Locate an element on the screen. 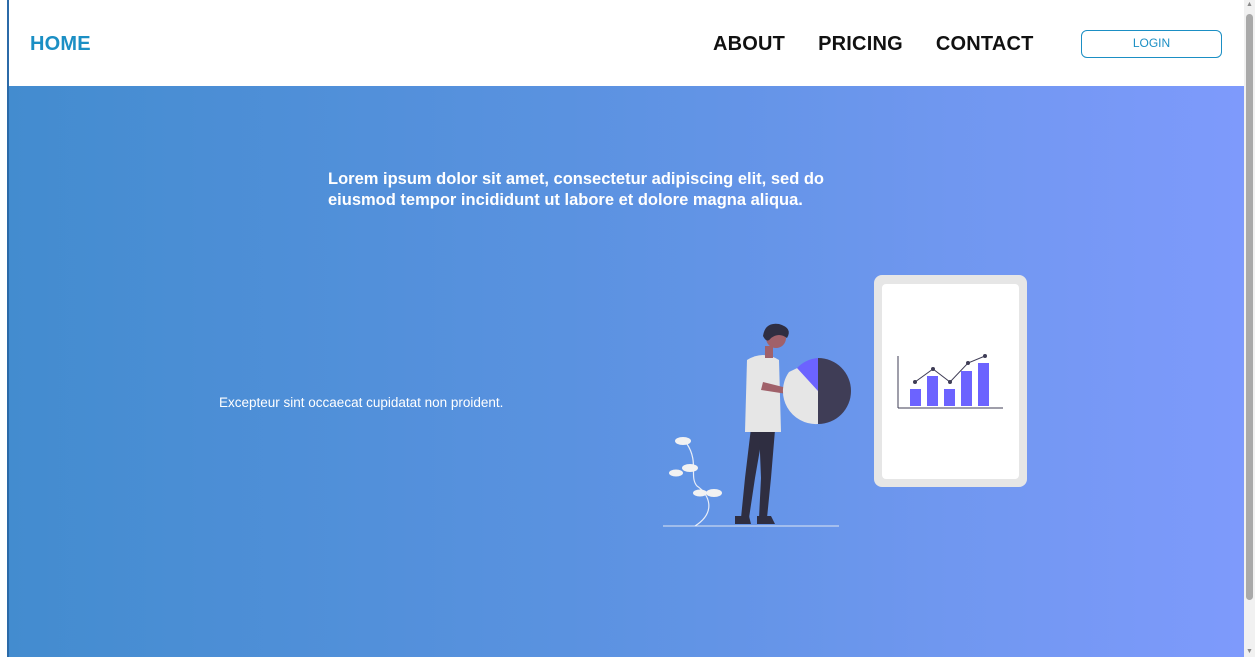  scrollbar-thumb is located at coordinates (1249, 307).